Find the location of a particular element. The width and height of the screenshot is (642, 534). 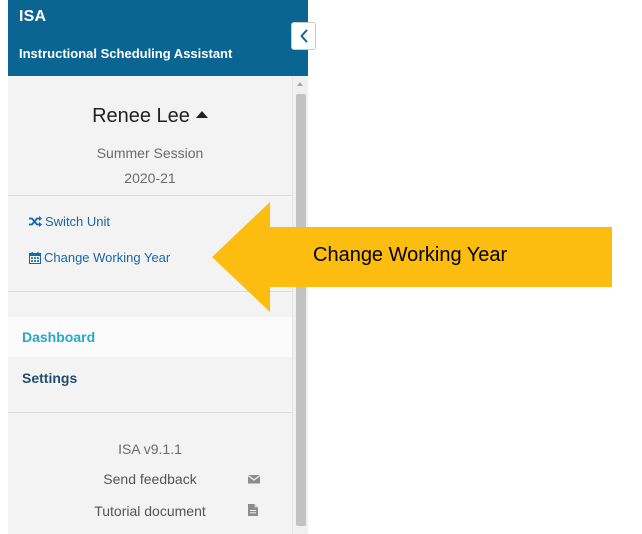

user-menu-toggle: Renee Lee is located at coordinates (150, 116).